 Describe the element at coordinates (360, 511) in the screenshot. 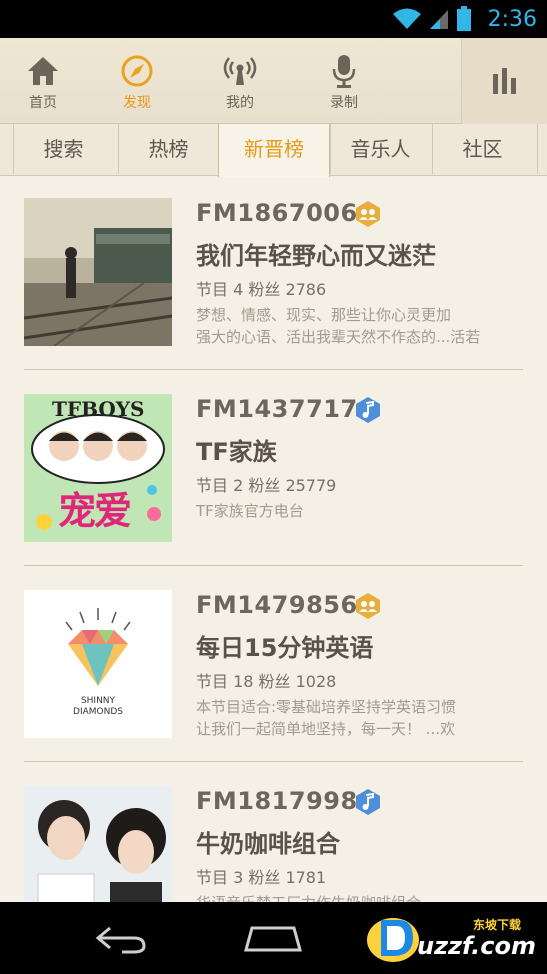

I see `station-description: TF家族官方电台` at that location.